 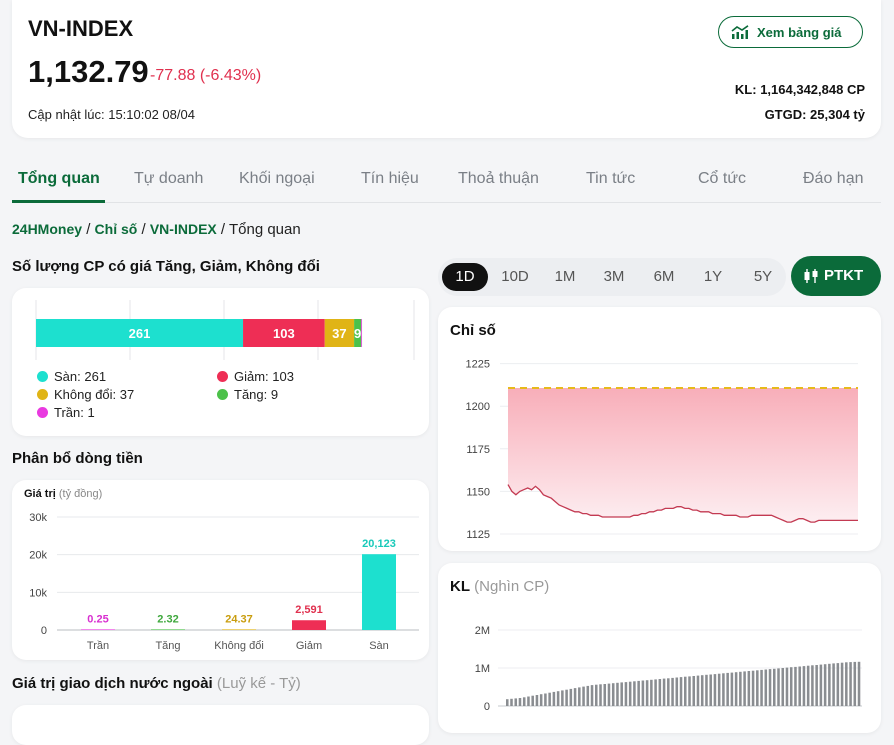 I want to click on breadth-label-flat: 37, so click(x=339, y=333).